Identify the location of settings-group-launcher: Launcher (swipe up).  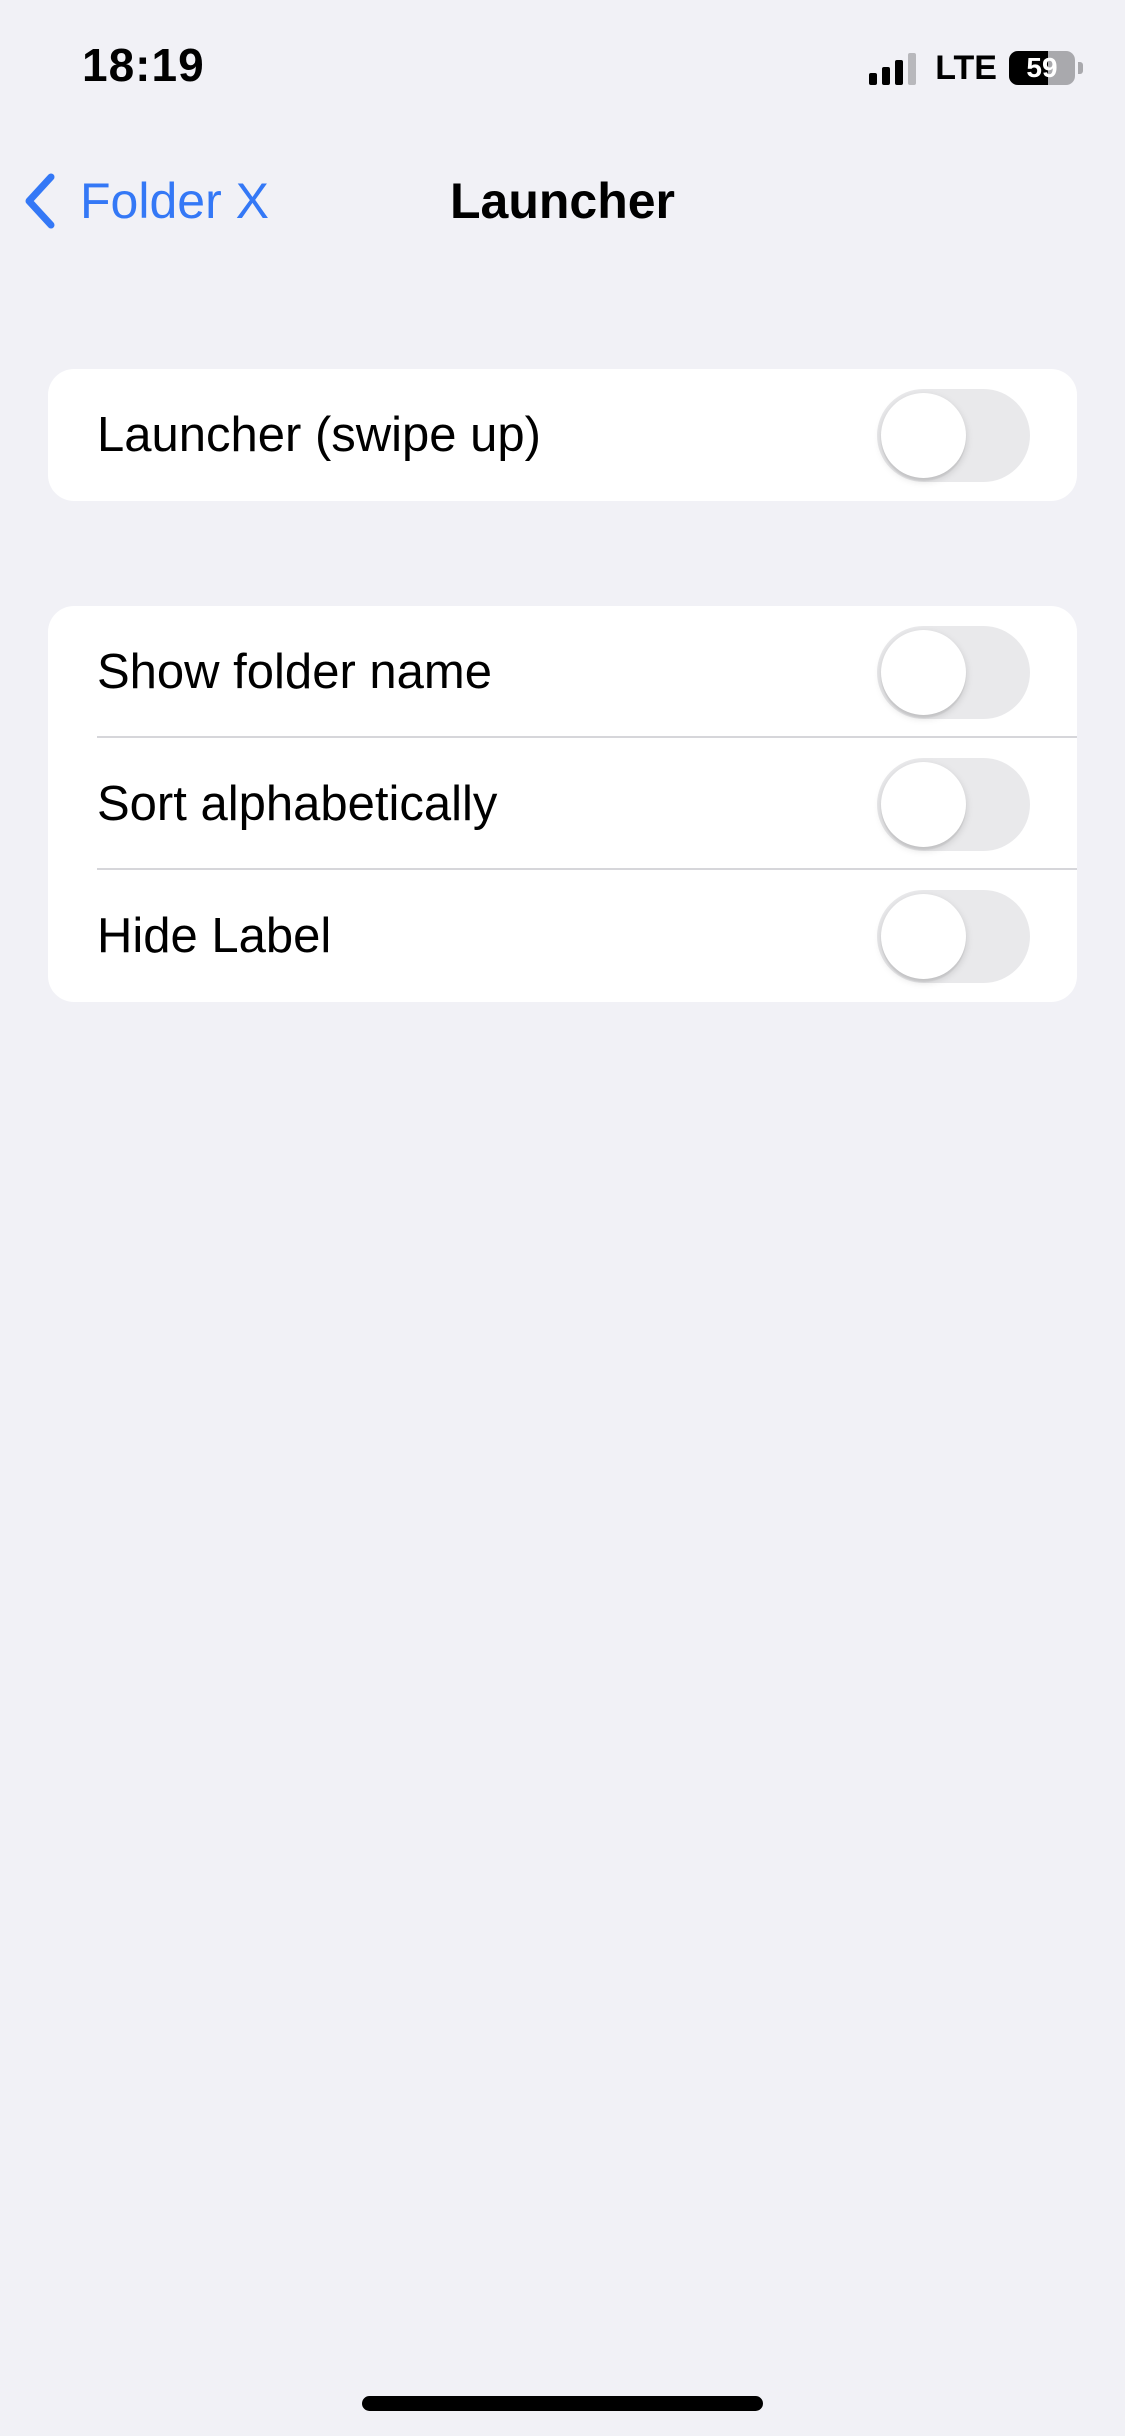
(562, 435).